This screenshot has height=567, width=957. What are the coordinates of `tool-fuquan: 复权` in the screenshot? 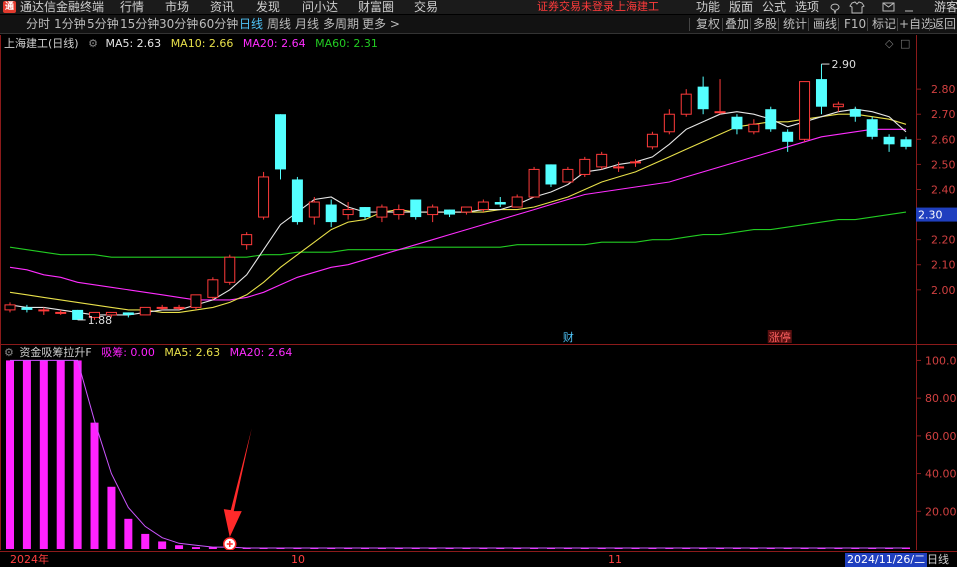 It's located at (708, 24).